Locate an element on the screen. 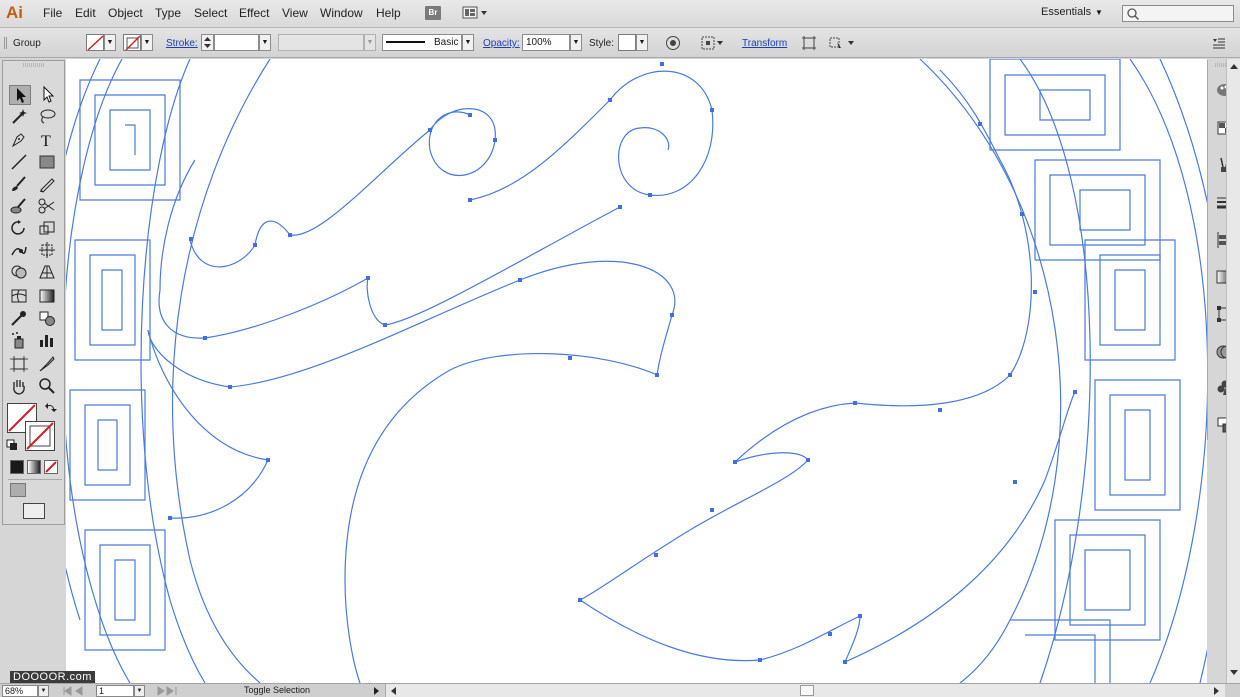  vertical-scrollbar is located at coordinates (1233, 371).